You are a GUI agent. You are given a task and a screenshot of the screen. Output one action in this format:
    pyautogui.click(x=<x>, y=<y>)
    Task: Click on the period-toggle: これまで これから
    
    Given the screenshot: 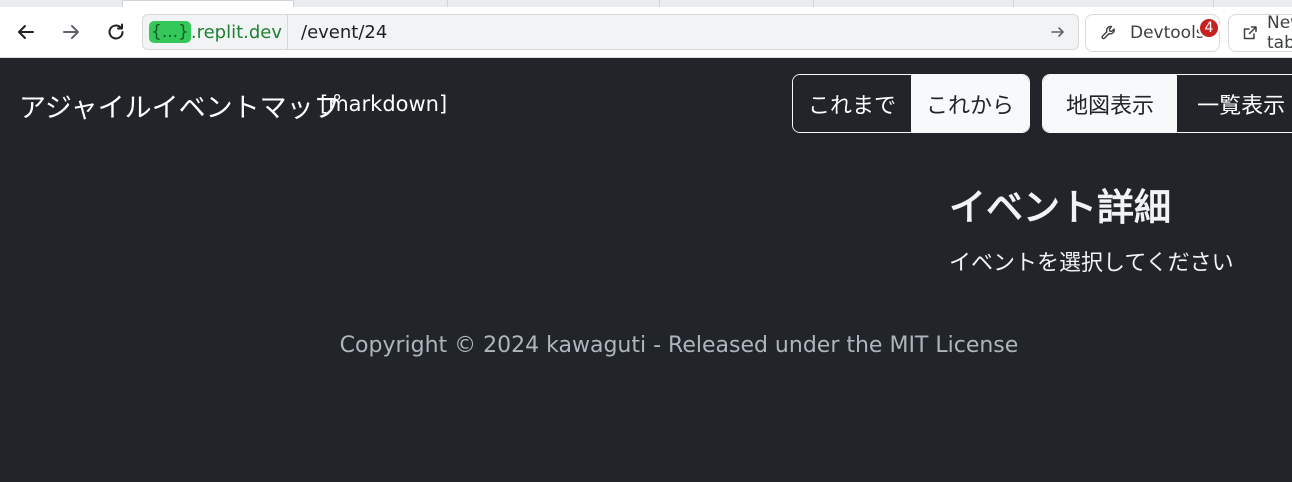 What is the action you would take?
    pyautogui.click(x=911, y=103)
    